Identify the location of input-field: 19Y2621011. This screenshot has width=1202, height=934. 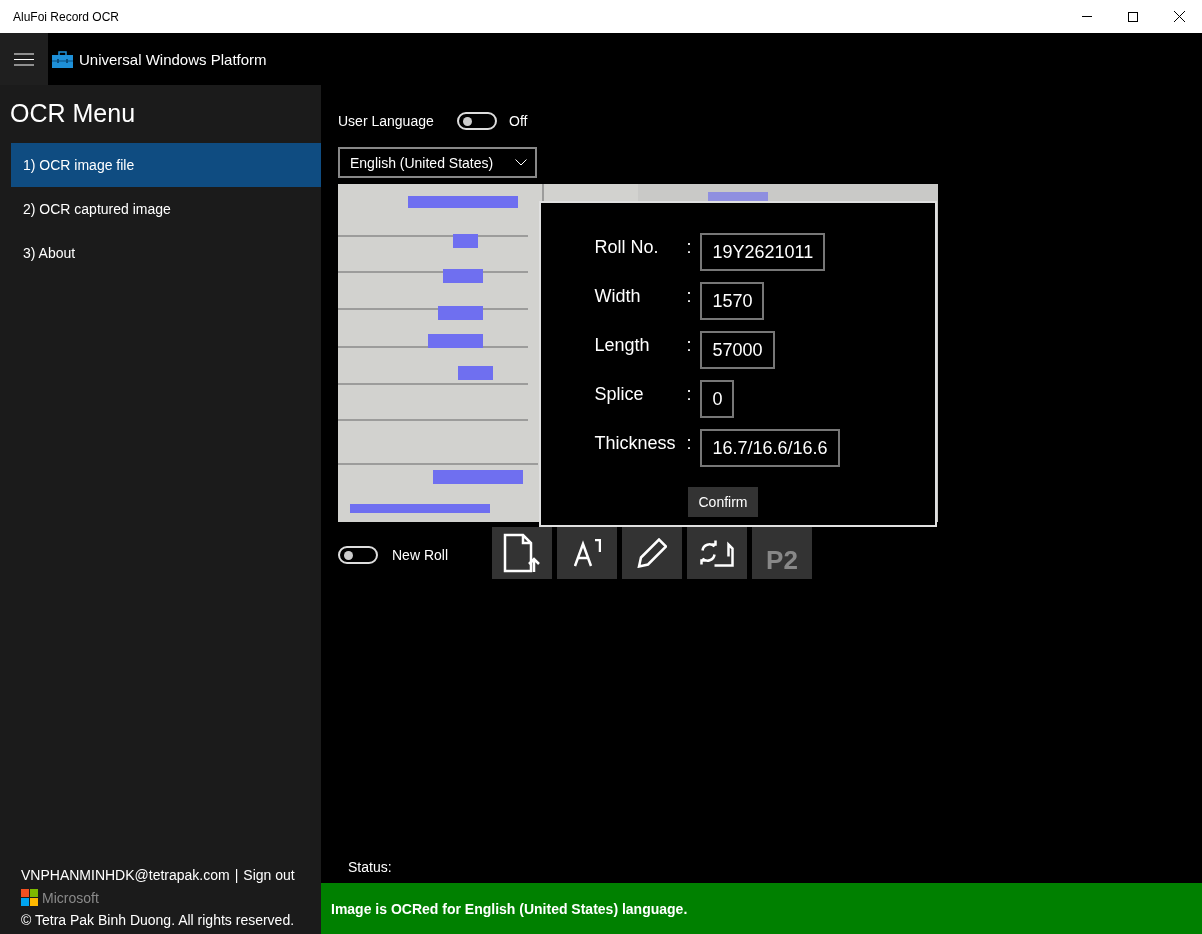
(763, 252).